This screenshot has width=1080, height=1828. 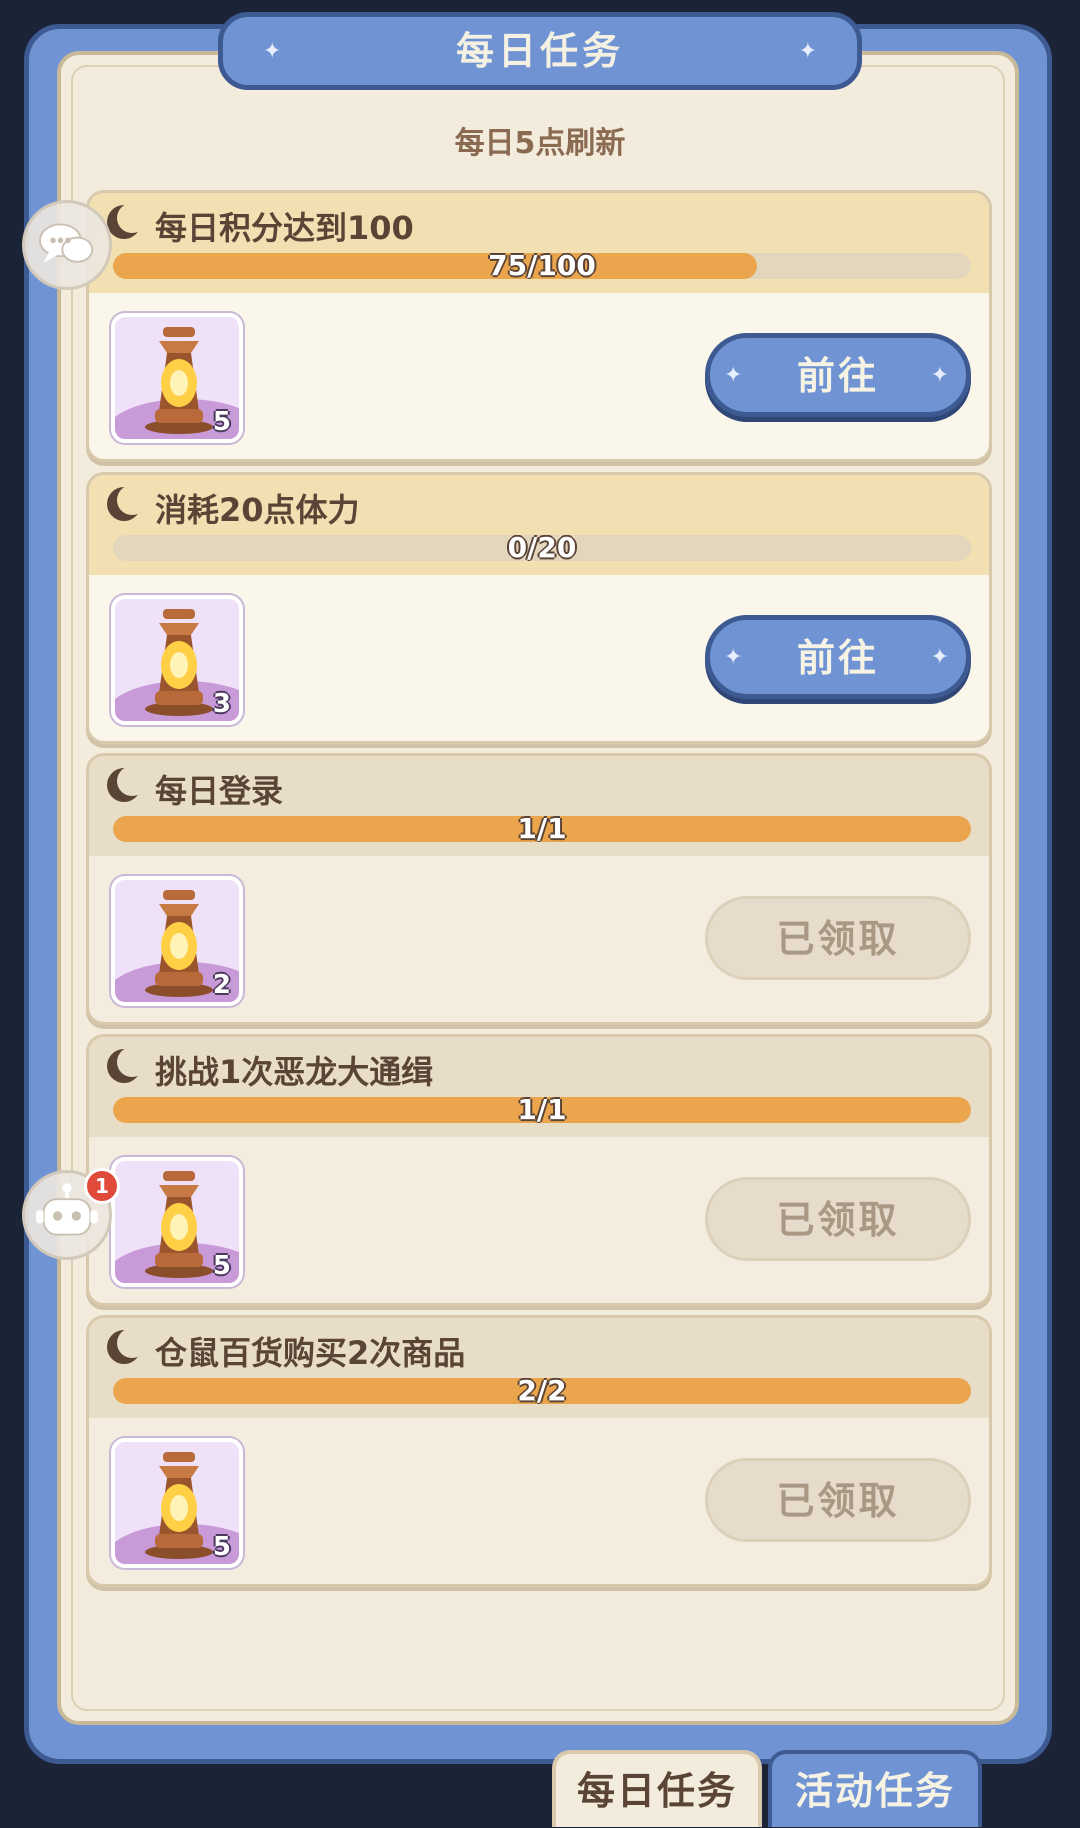 What do you see at coordinates (539, 525) in the screenshot?
I see `task-header: 消耗20点体力 0/20` at bounding box center [539, 525].